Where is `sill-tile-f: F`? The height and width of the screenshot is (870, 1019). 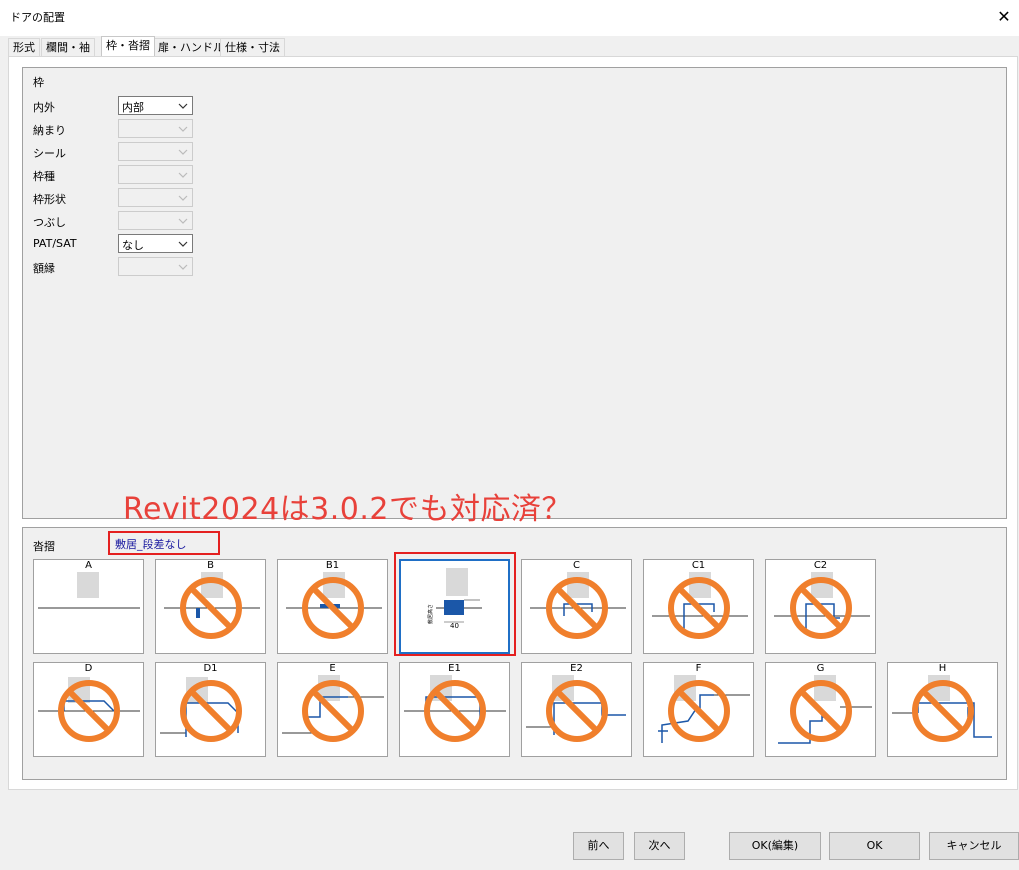
sill-tile-f: F is located at coordinates (698, 709).